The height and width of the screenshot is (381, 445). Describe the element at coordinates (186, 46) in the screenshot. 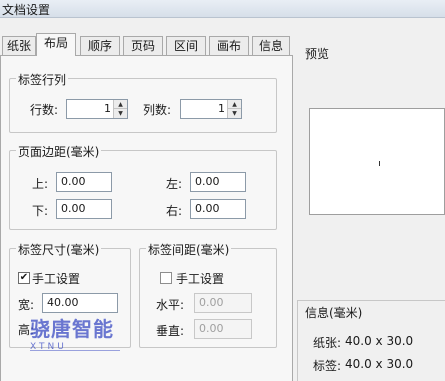

I see `tab-range: 区间` at that location.